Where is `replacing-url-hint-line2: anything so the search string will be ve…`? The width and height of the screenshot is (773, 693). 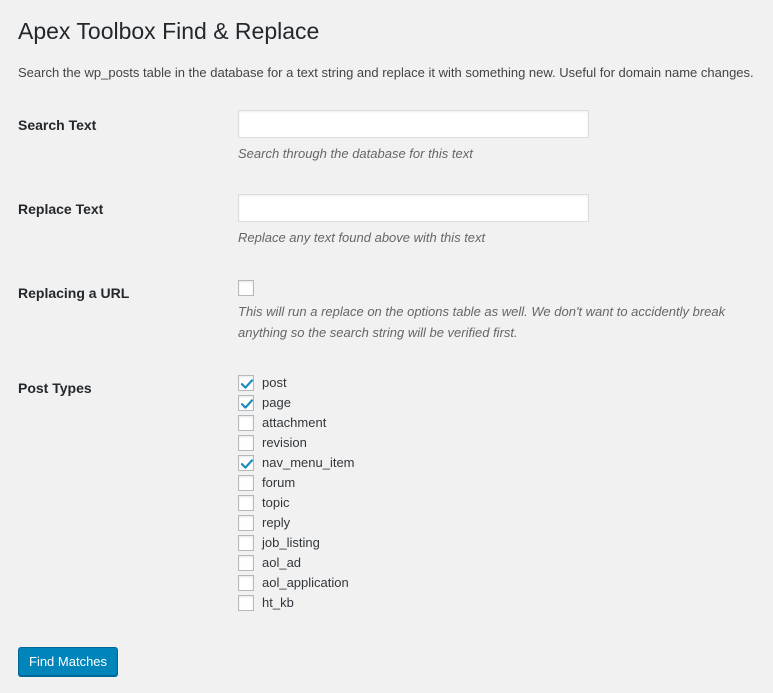
replacing-url-hint-line2: anything so the search string will be ve… is located at coordinates (378, 332).